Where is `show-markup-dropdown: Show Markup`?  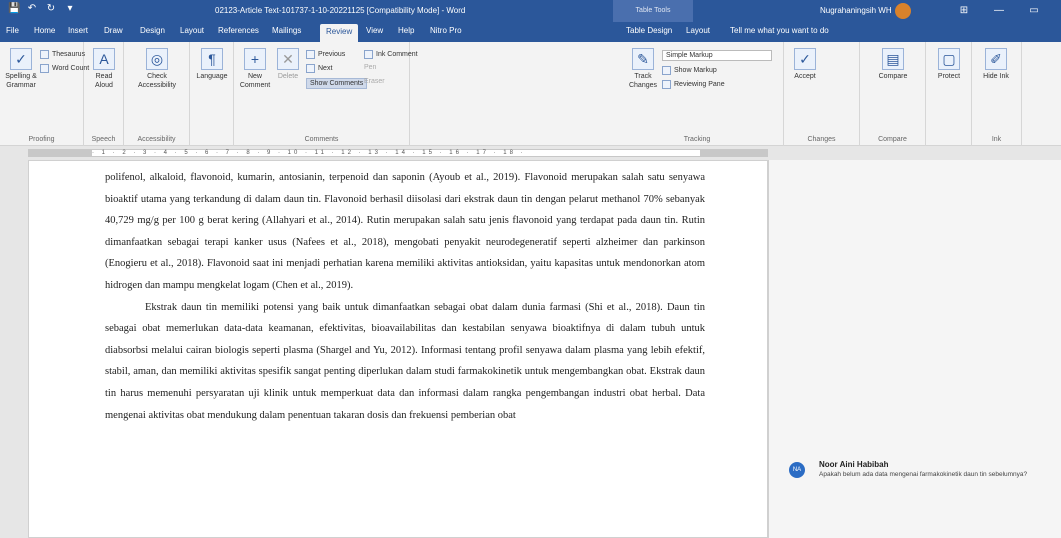
show-markup-dropdown: Show Markup is located at coordinates (689, 70).